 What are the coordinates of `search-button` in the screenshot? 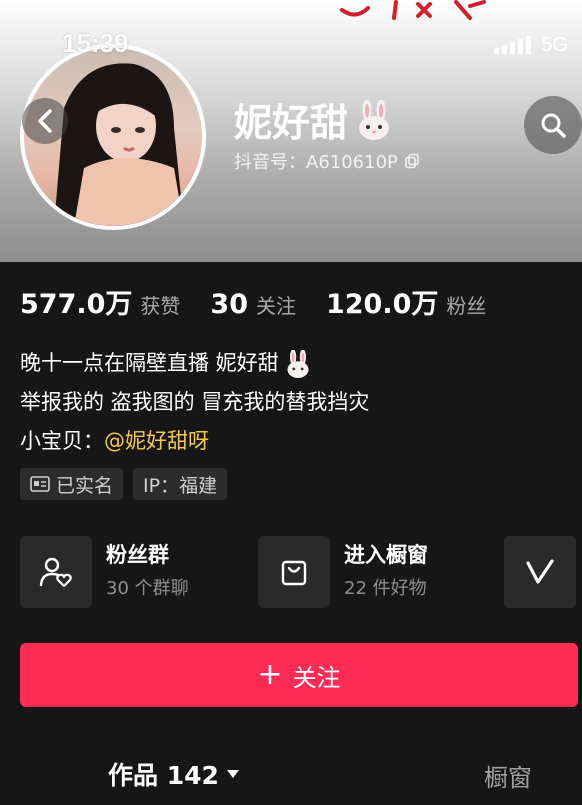 It's located at (553, 125).